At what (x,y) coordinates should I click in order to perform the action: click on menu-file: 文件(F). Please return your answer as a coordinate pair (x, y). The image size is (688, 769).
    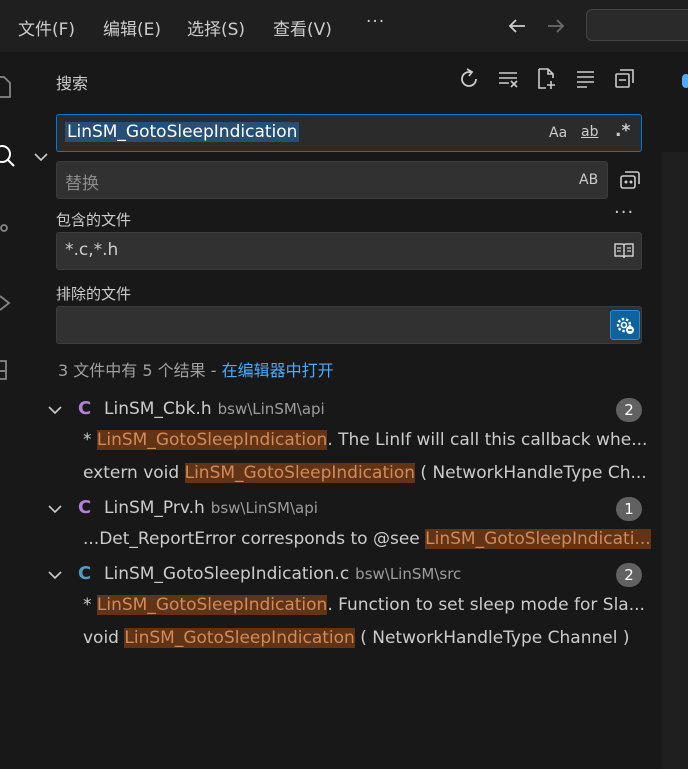
    Looking at the image, I should click on (46, 27).